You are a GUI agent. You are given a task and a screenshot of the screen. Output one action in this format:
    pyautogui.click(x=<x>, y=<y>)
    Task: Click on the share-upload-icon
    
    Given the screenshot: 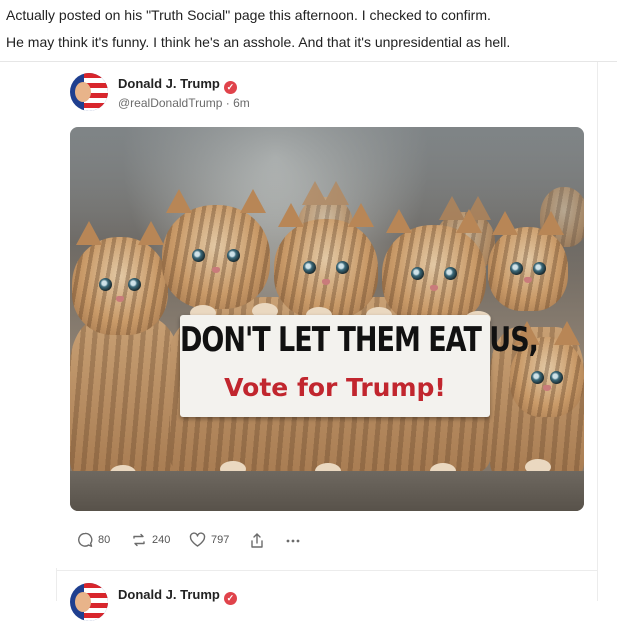 What is the action you would take?
    pyautogui.click(x=257, y=540)
    